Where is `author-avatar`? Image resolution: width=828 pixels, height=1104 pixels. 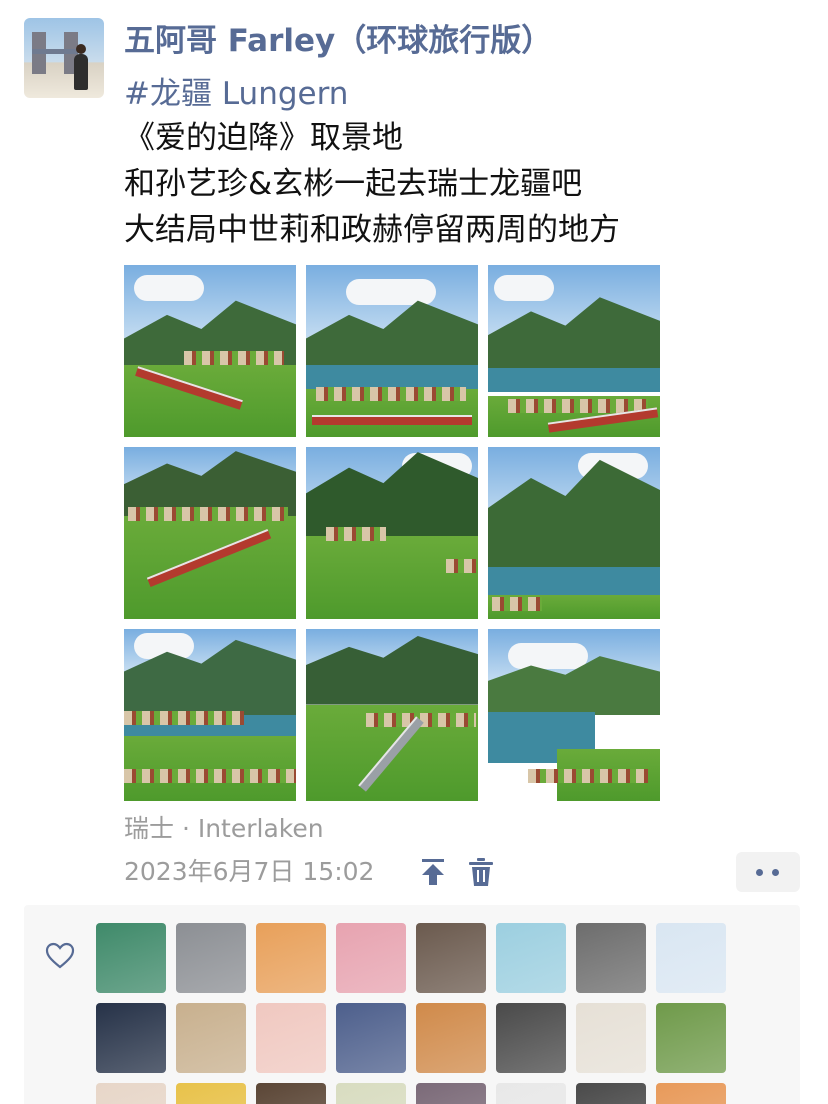
author-avatar is located at coordinates (64, 58).